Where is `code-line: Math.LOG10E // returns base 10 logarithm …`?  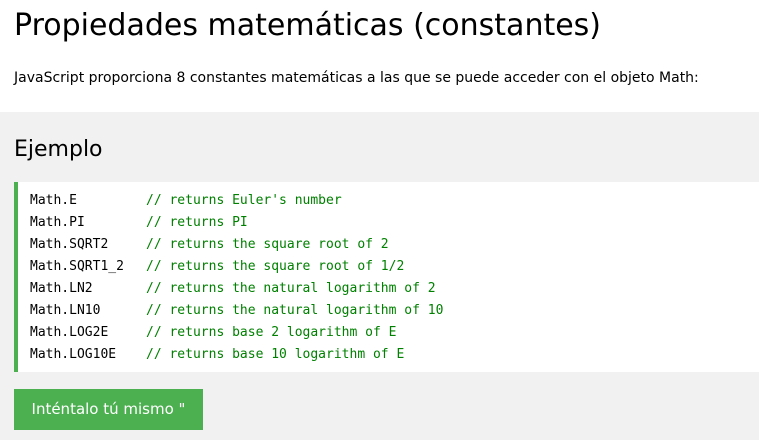
code-line: Math.LOG10E // returns base 10 logarithm … is located at coordinates (394, 355).